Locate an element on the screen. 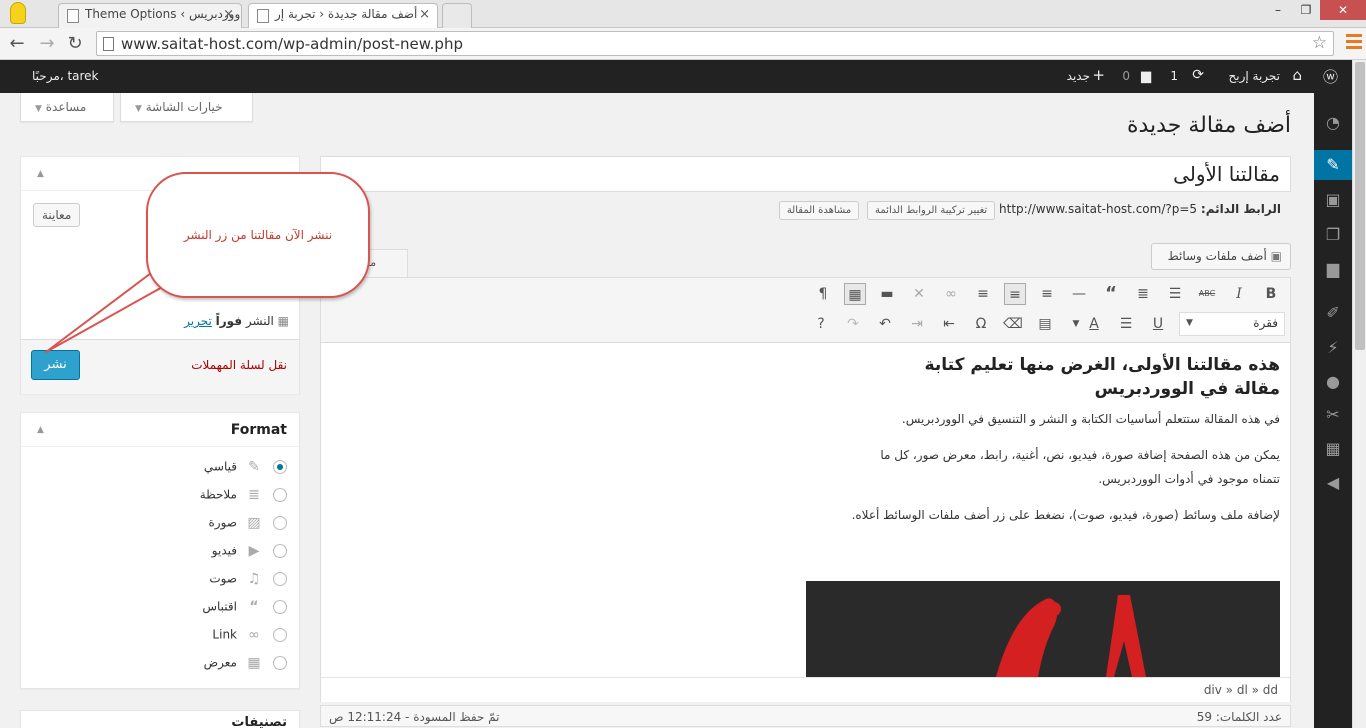 This screenshot has height=728, width=1366. justify-icon: ☰ is located at coordinates (1126, 324).